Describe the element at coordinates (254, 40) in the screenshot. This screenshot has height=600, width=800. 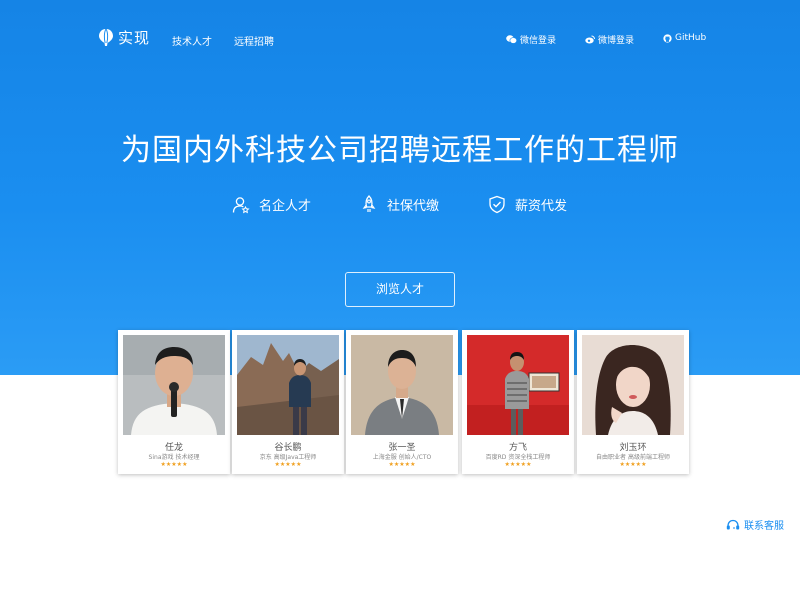
I see `nav-remote-hiring: 远程招聘` at that location.